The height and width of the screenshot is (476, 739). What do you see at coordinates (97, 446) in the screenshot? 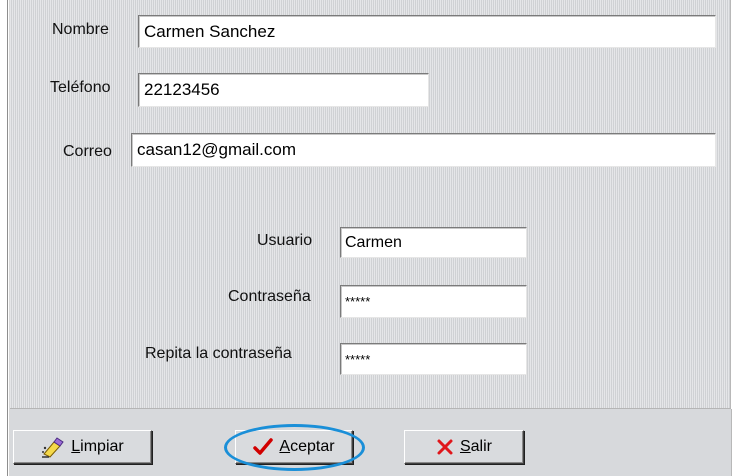
I see `limpiar-label: Limpiar` at bounding box center [97, 446].